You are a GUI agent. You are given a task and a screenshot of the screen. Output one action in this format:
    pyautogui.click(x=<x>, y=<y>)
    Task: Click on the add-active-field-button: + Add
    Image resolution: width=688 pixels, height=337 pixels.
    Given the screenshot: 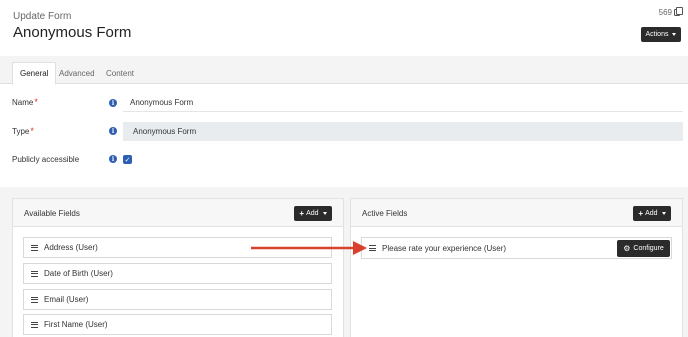 What is the action you would take?
    pyautogui.click(x=652, y=213)
    